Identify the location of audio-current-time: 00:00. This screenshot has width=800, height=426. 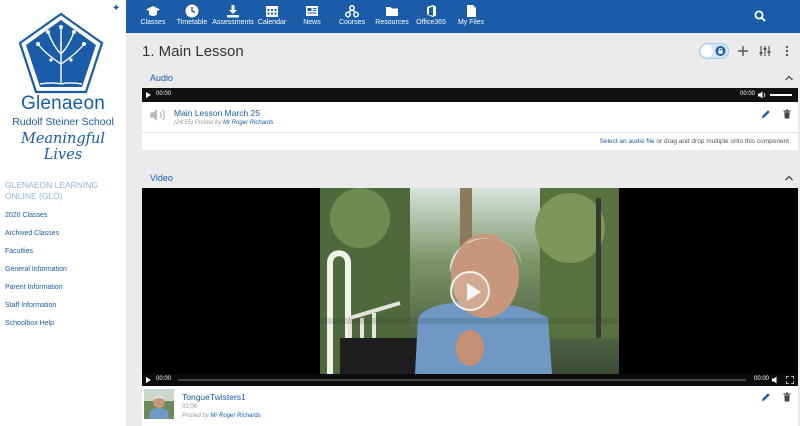
(164, 94).